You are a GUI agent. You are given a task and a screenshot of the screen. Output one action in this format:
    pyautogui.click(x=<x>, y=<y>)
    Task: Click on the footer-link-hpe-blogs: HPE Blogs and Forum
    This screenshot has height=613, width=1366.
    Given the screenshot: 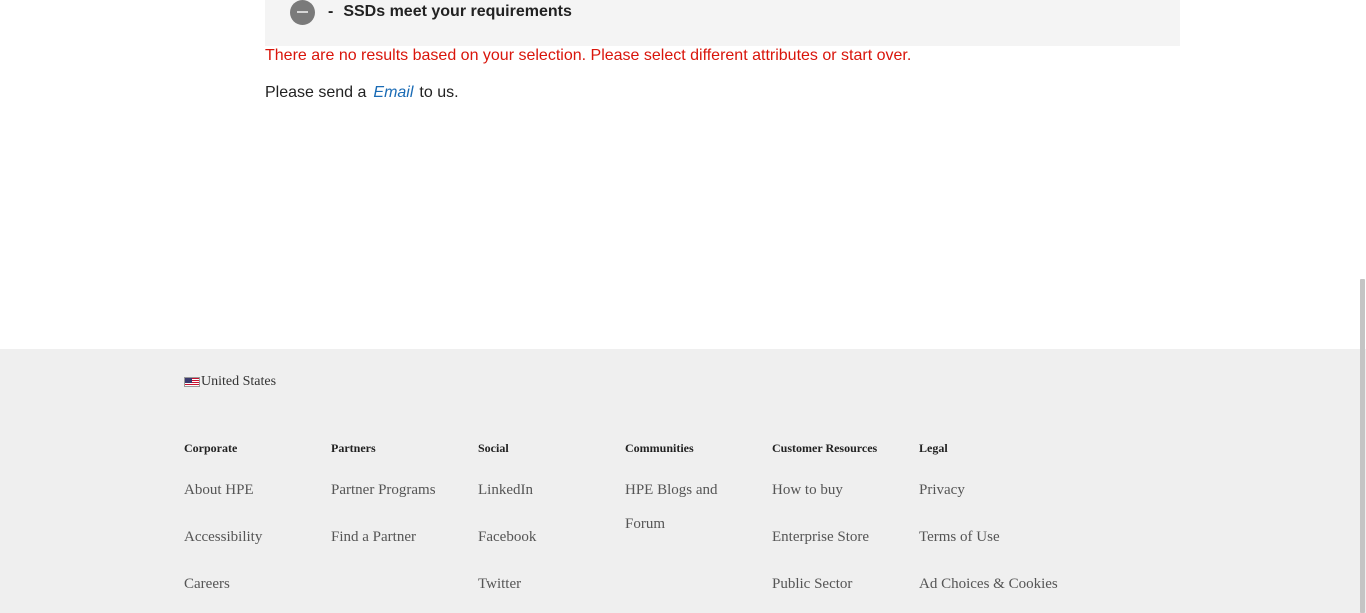 What is the action you would take?
    pyautogui.click(x=680, y=507)
    